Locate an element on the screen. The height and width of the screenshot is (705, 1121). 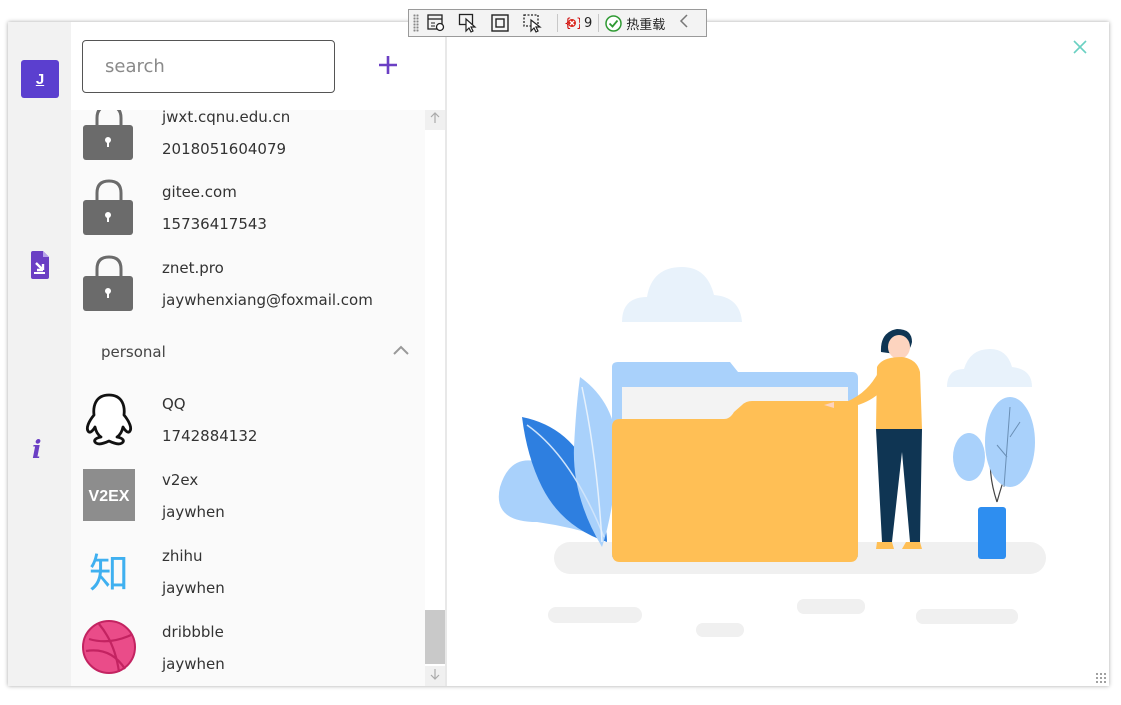
chevron-up-icon is located at coordinates (401, 350).